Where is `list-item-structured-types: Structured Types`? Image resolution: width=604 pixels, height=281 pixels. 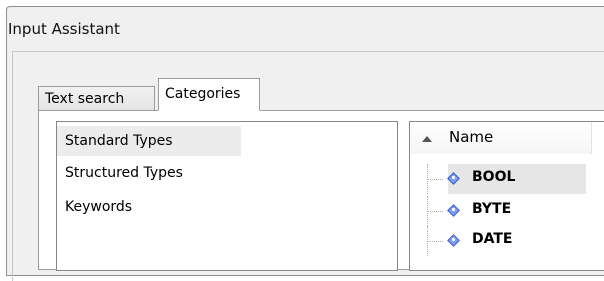 list-item-structured-types: Structured Types is located at coordinates (149, 173).